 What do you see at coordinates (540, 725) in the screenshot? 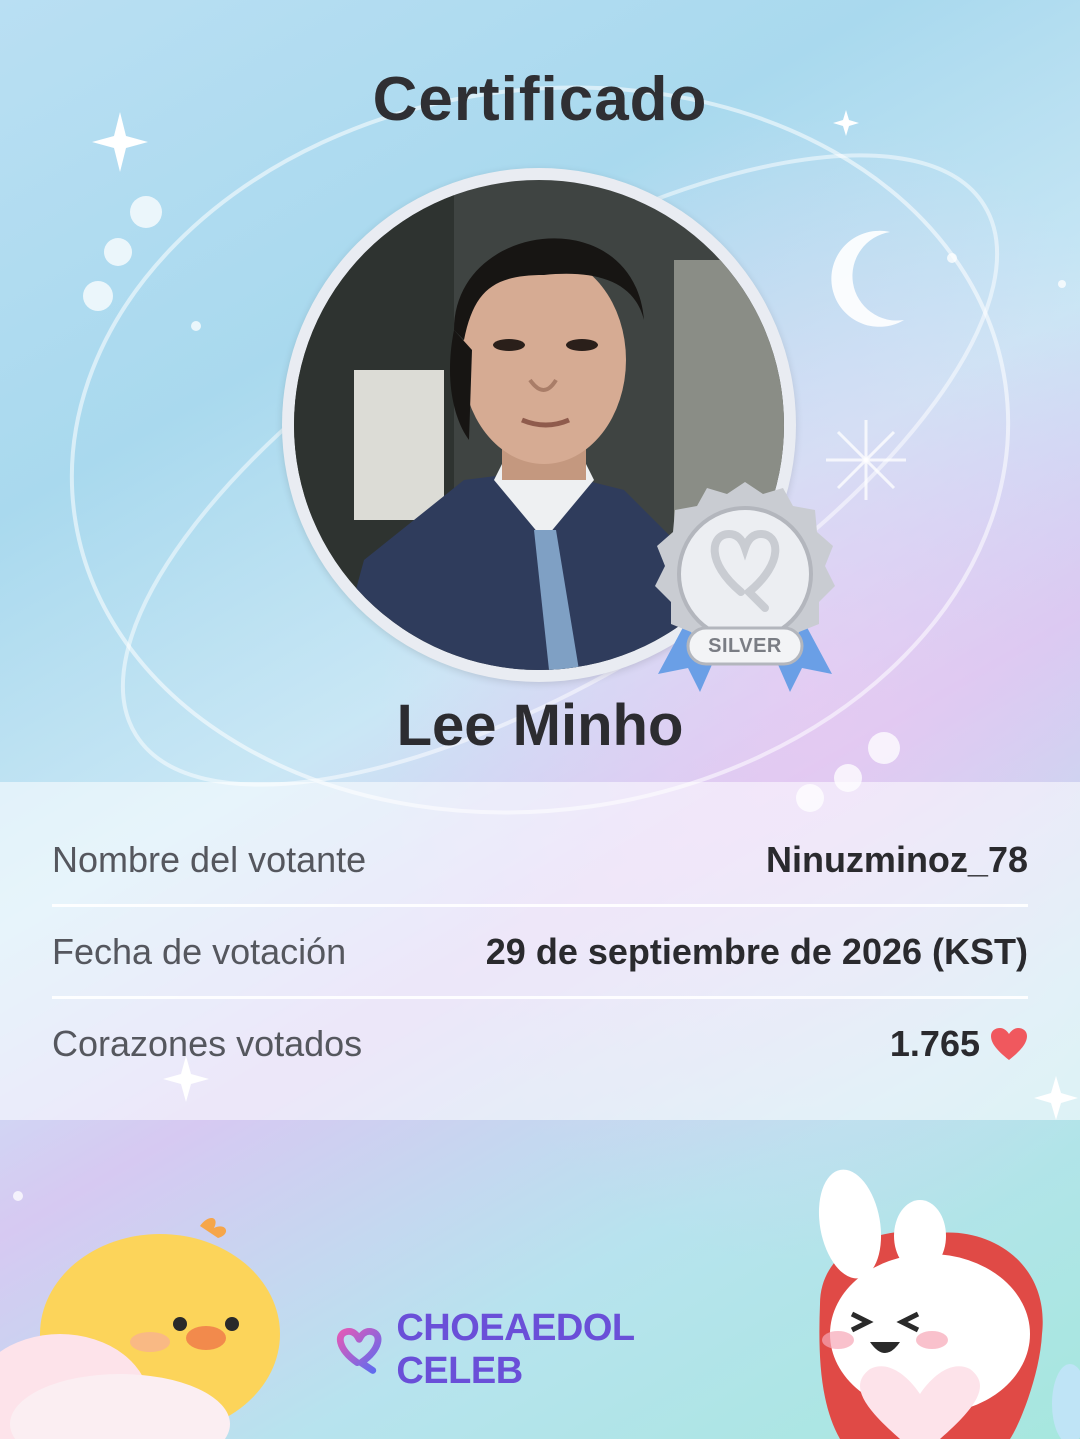
I see `celebrity-name: Lee Minho` at bounding box center [540, 725].